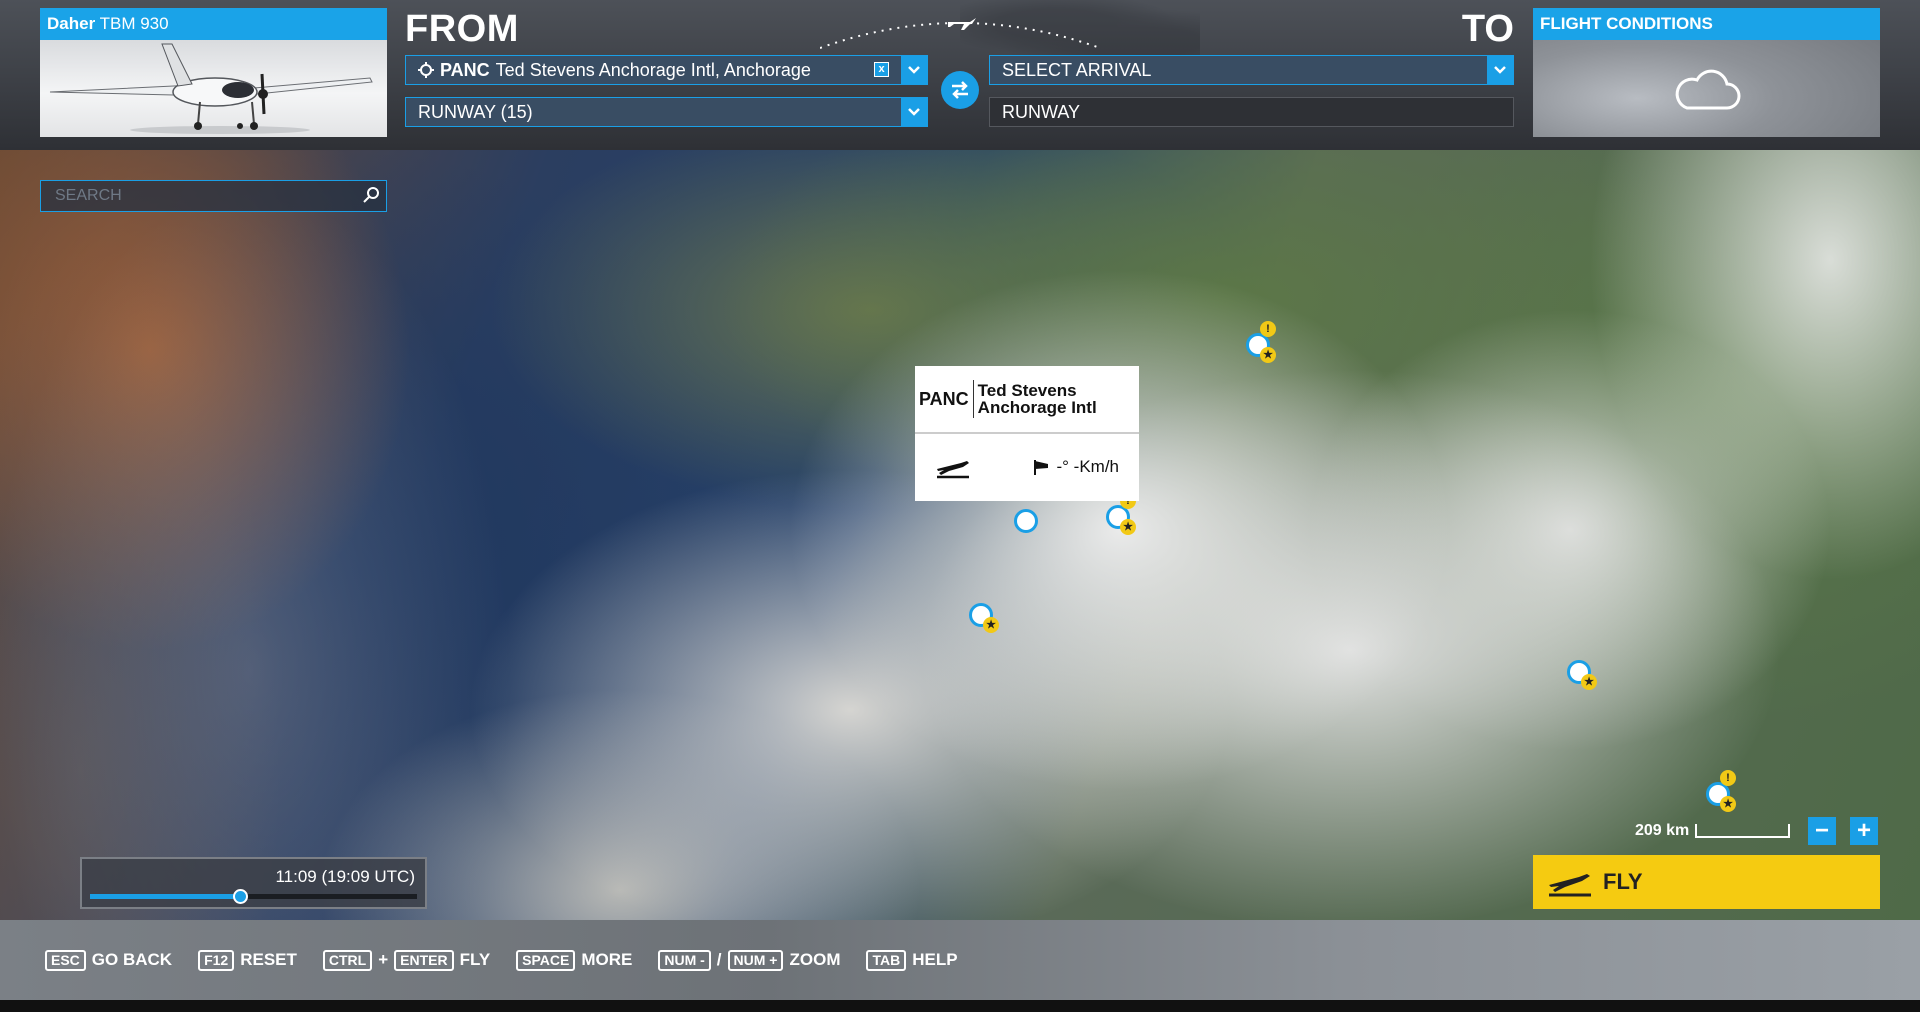 The height and width of the screenshot is (1012, 1920). What do you see at coordinates (65, 960) in the screenshot?
I see `key-esc: ESC` at bounding box center [65, 960].